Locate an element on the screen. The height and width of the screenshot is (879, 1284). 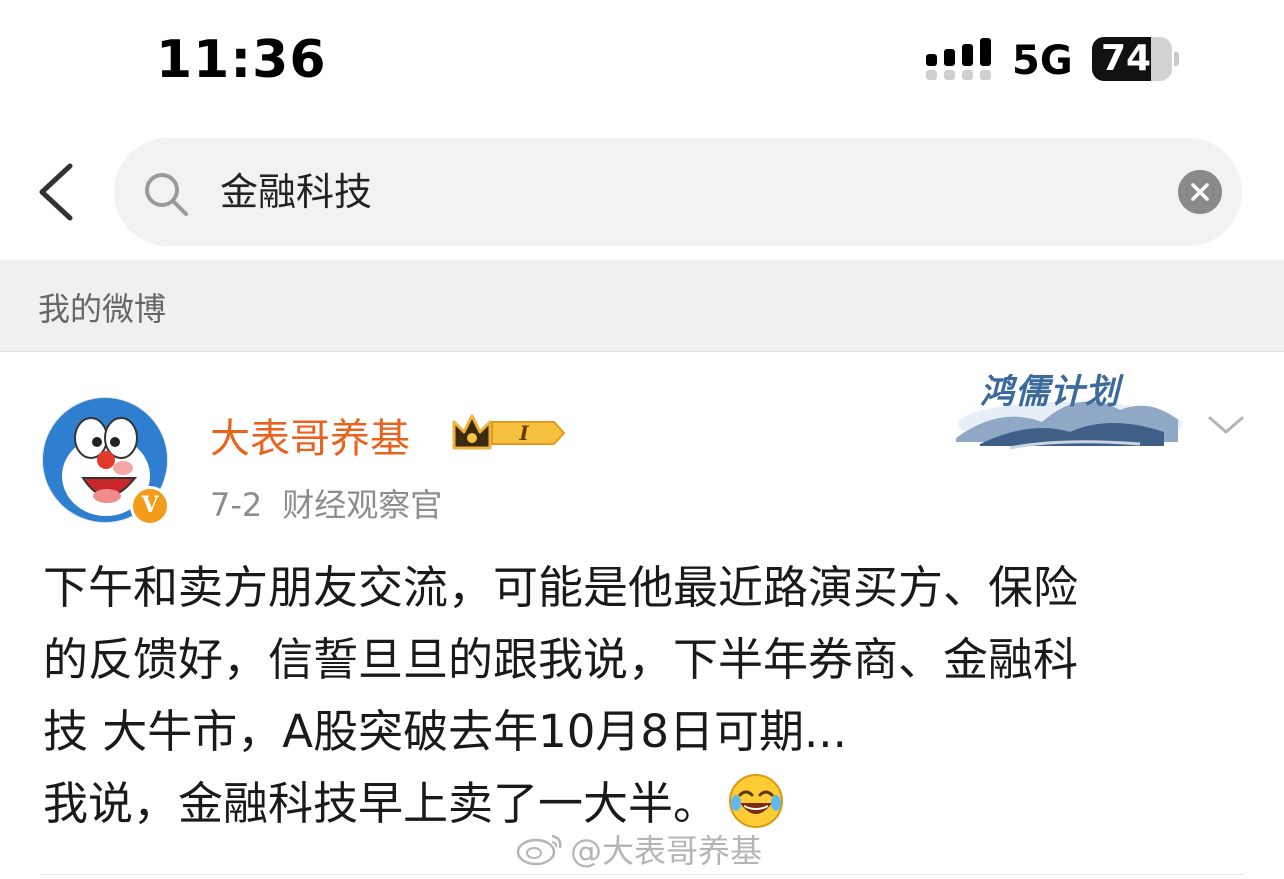
post-body-line: 我说，金融科技早上卖了一大半。 is located at coordinates (381, 803).